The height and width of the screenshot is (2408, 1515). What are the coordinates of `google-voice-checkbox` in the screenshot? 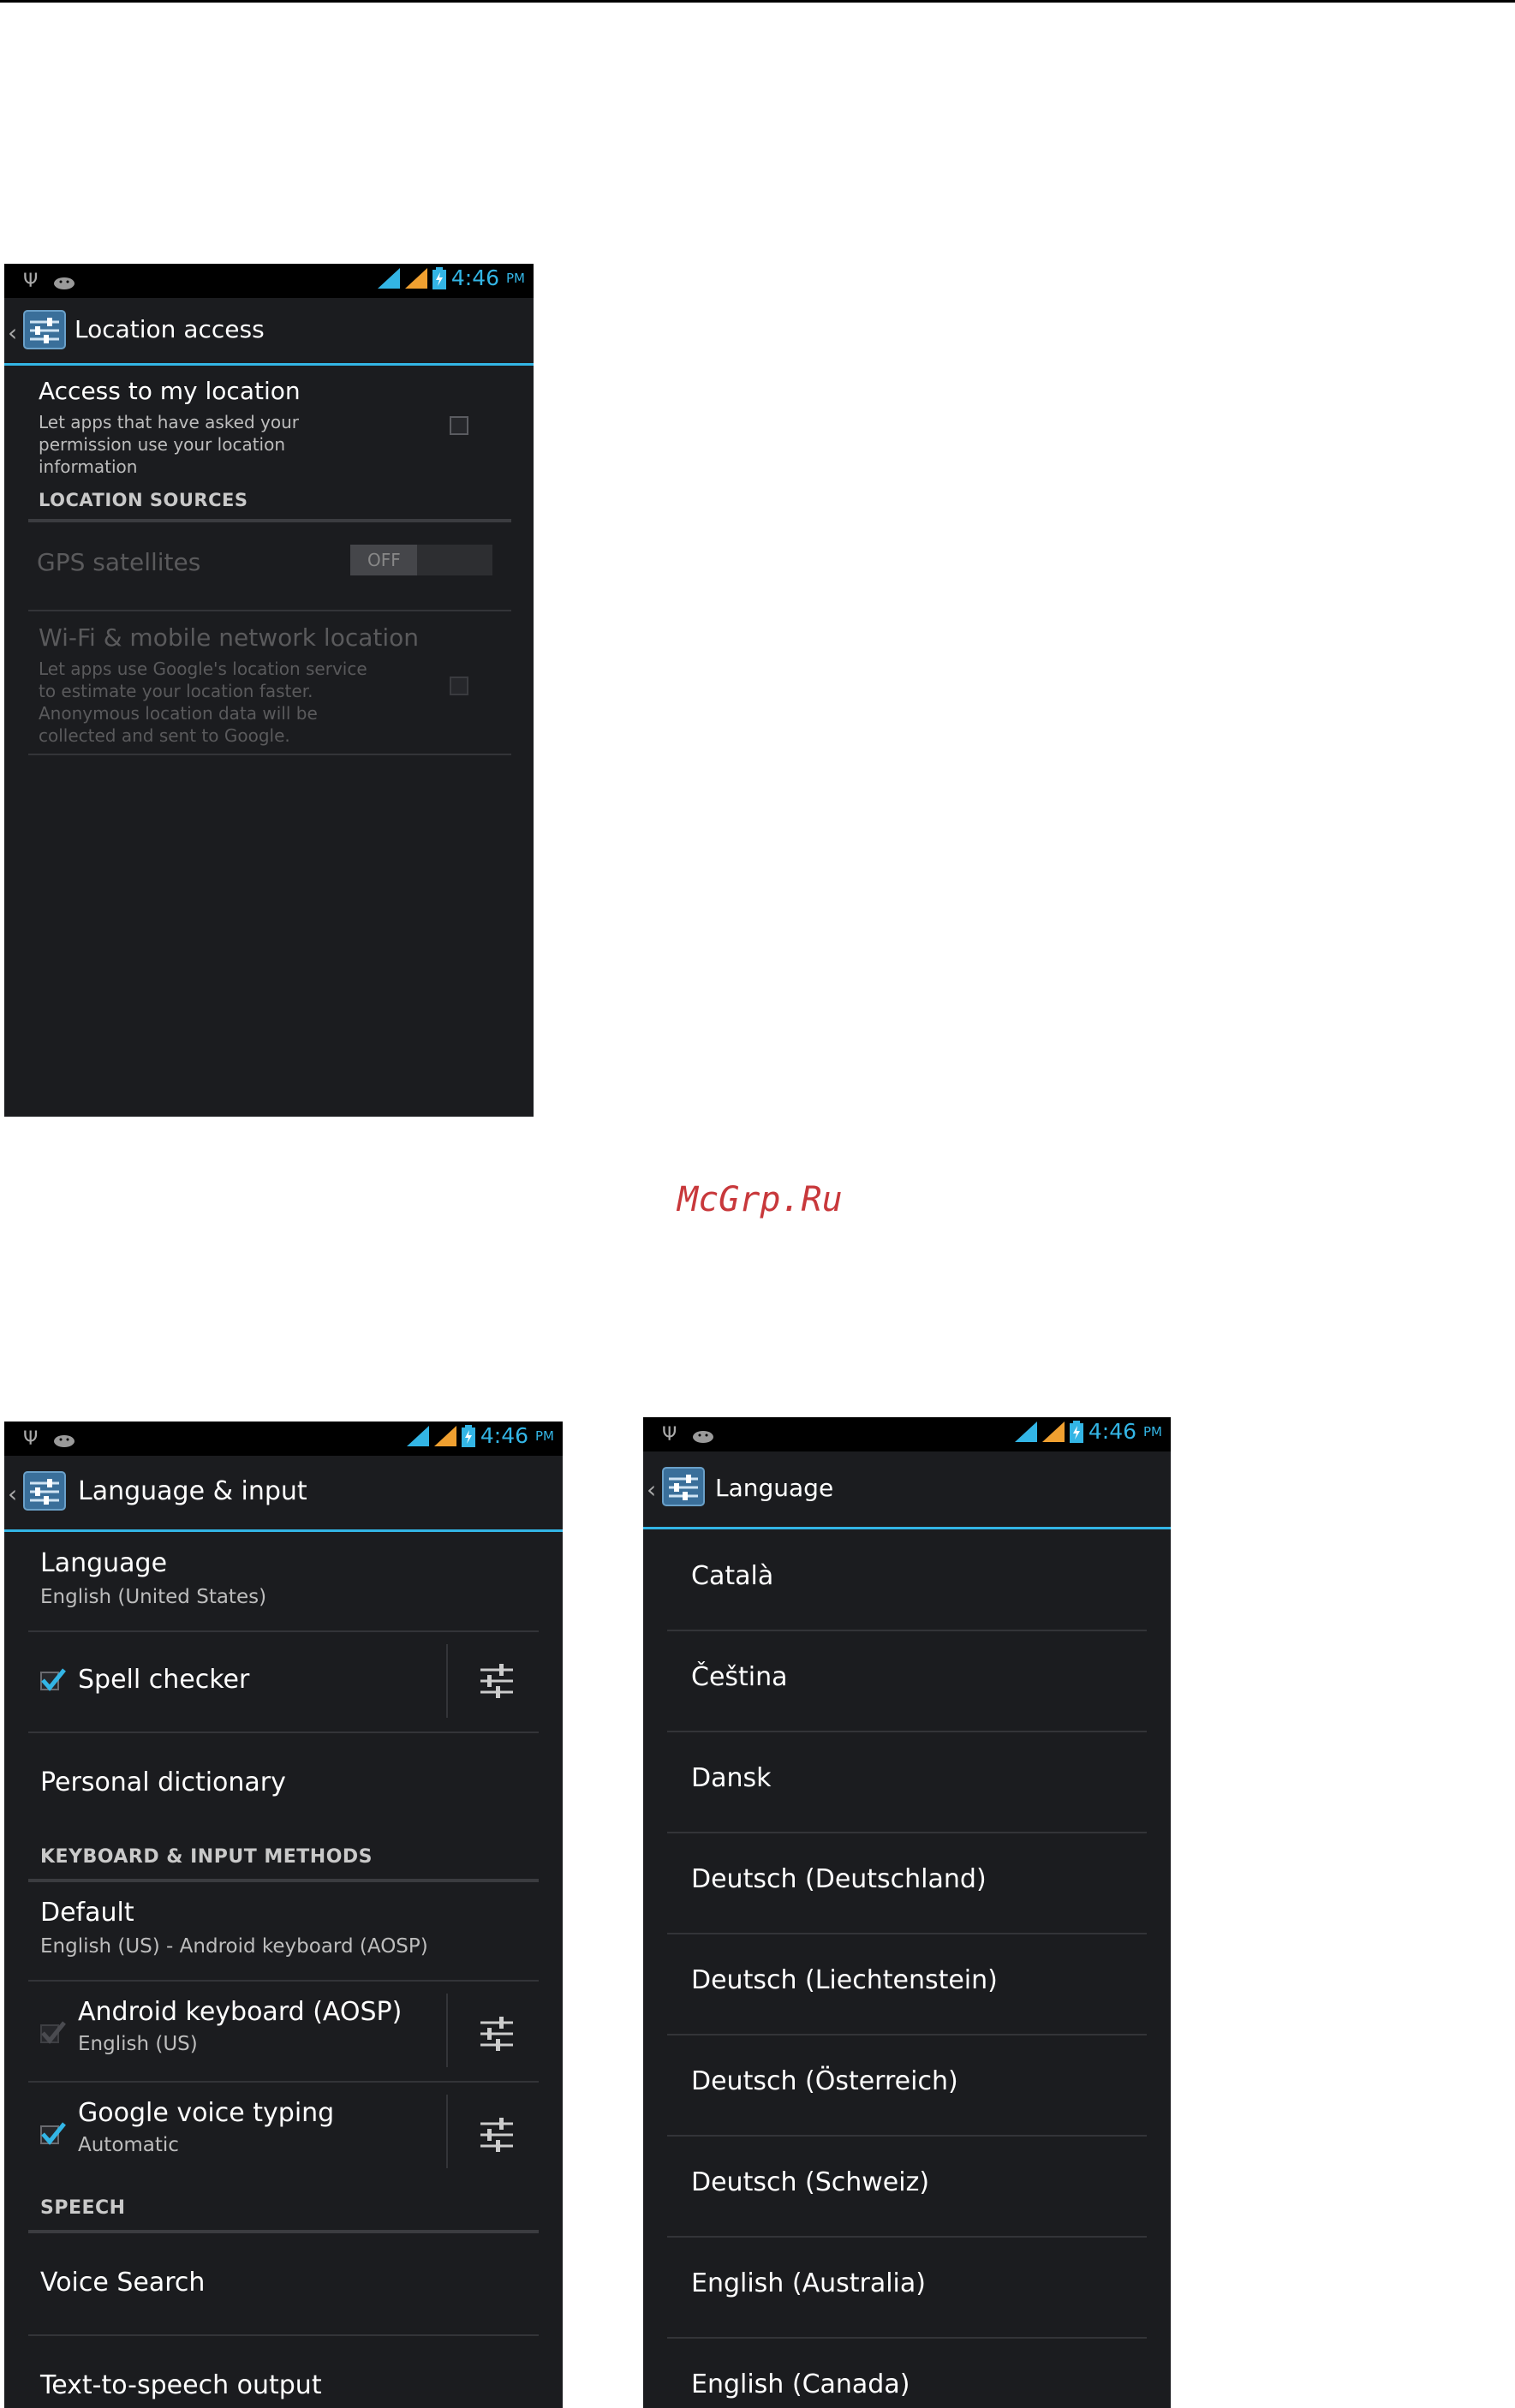 It's located at (53, 2133).